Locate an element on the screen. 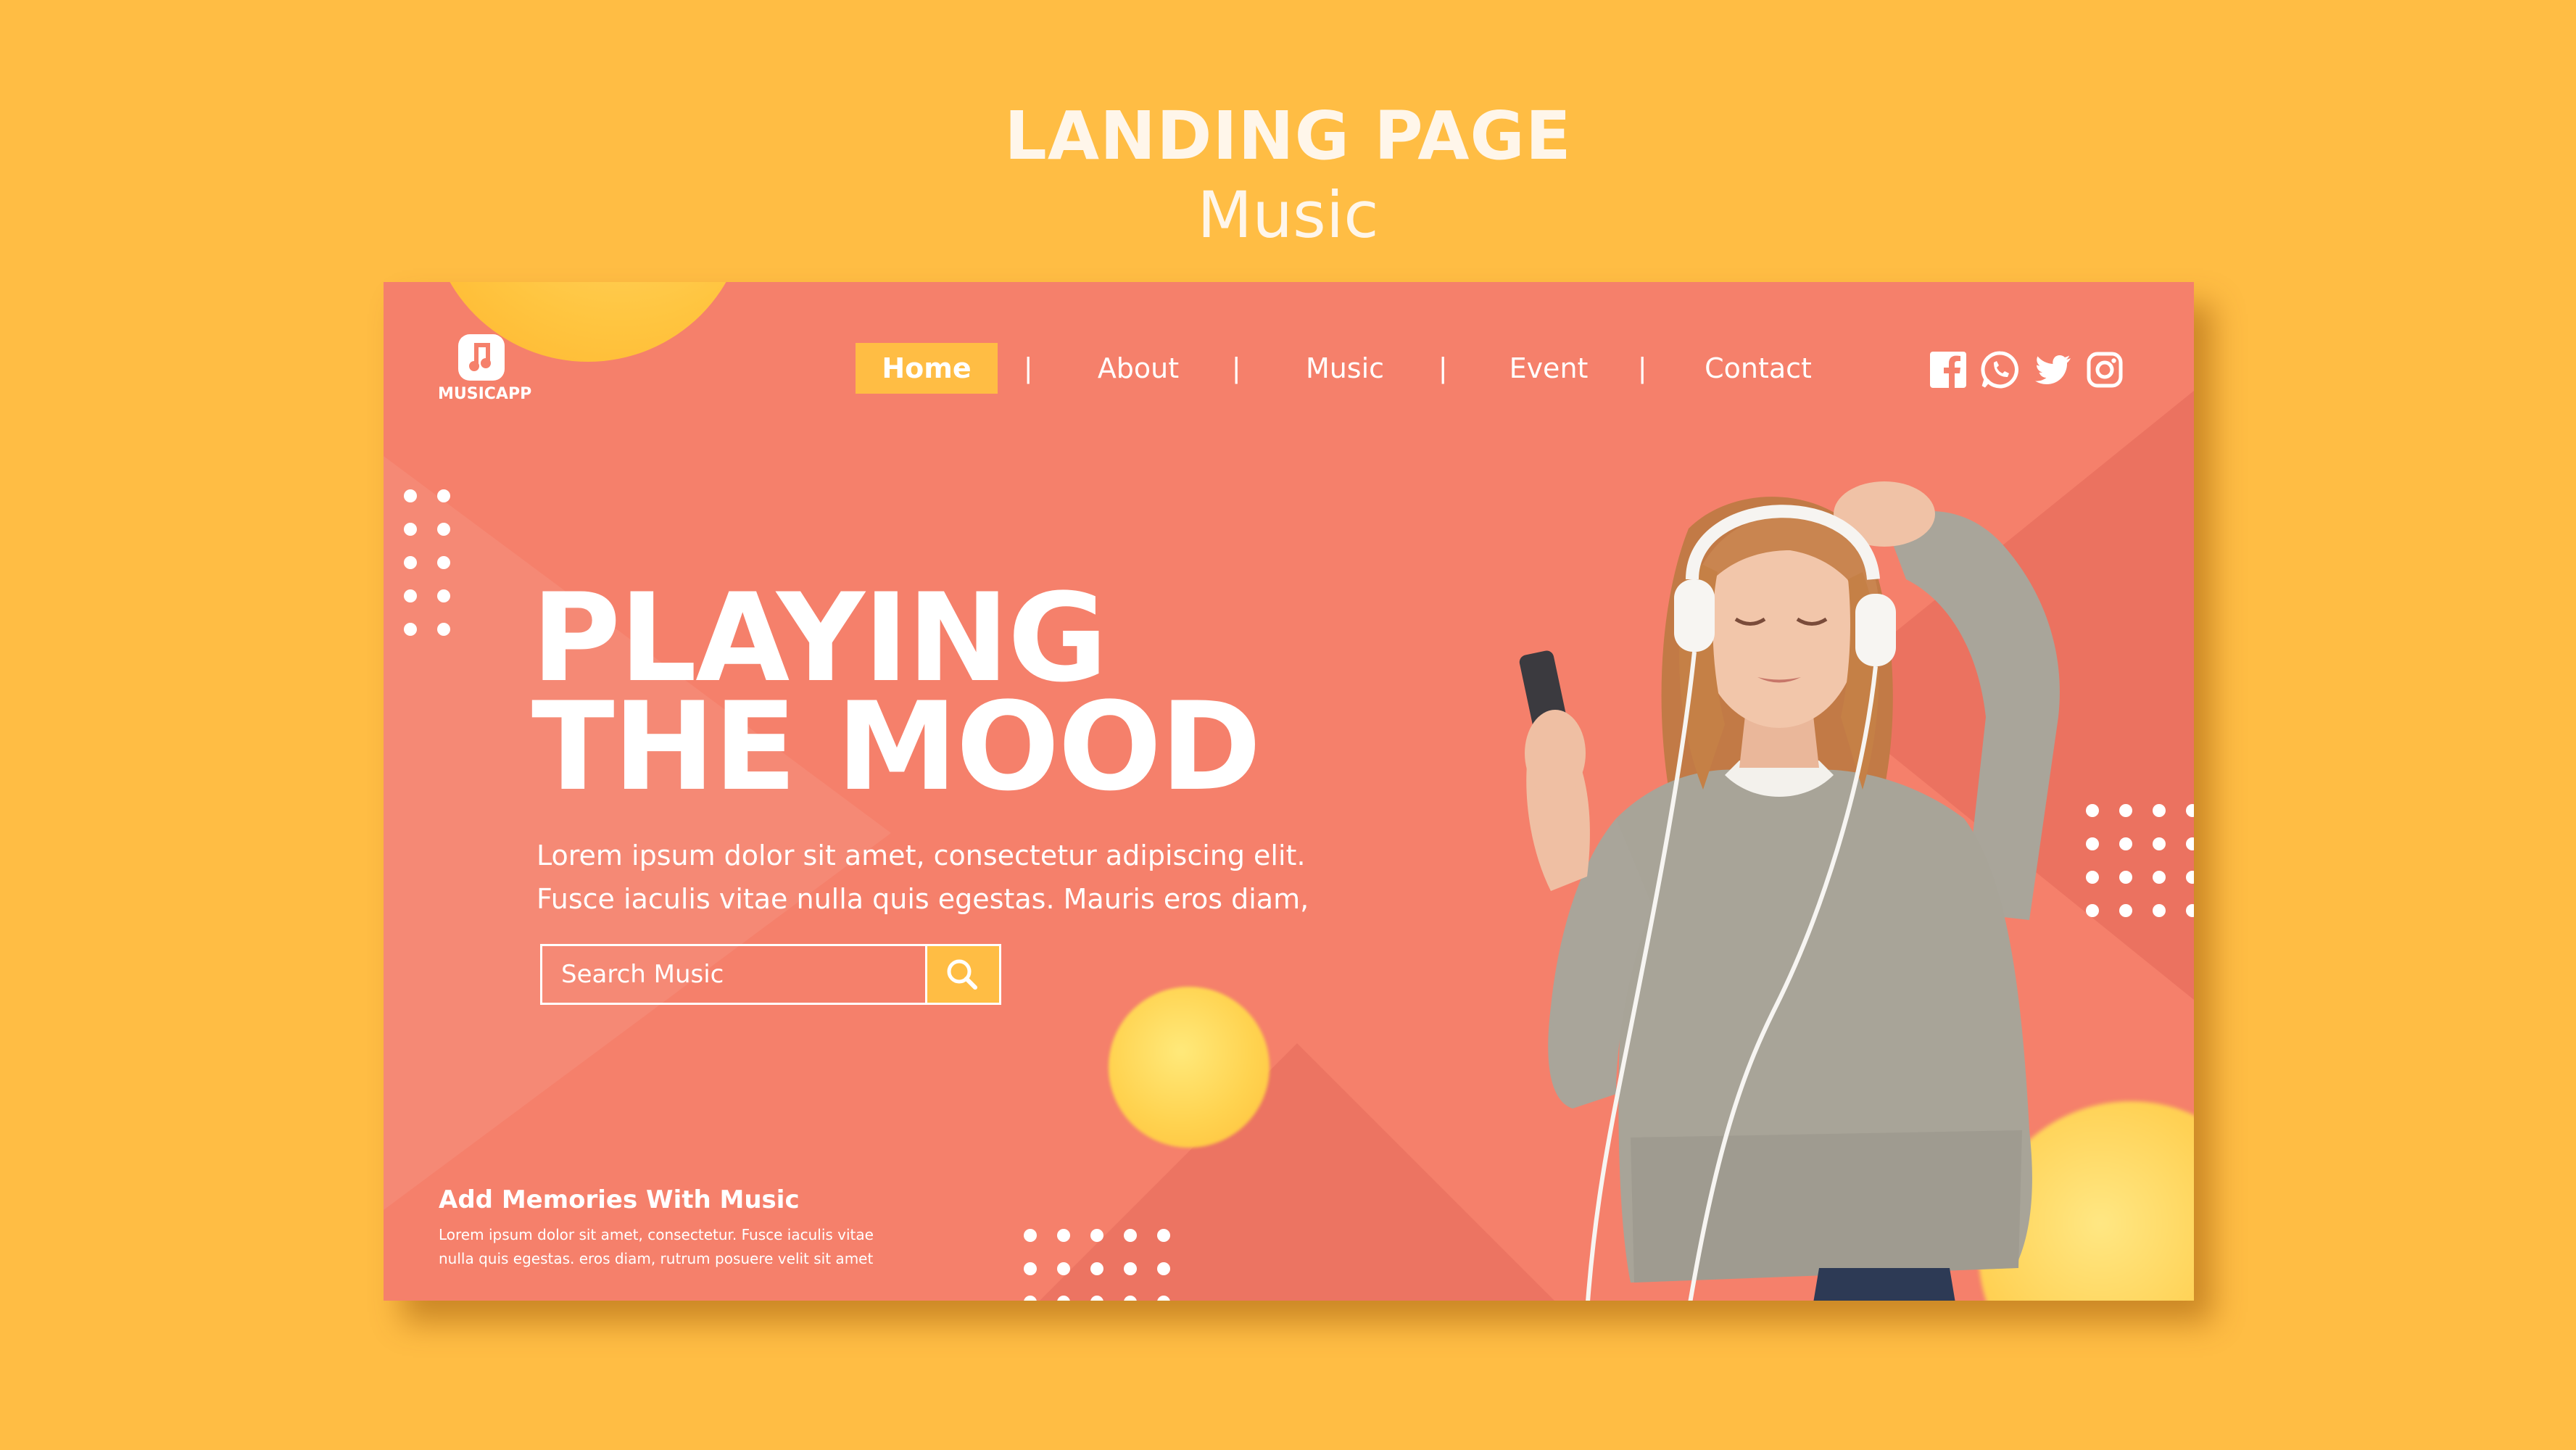 The image size is (2576, 1450). instagram-icon is located at coordinates (2105, 369).